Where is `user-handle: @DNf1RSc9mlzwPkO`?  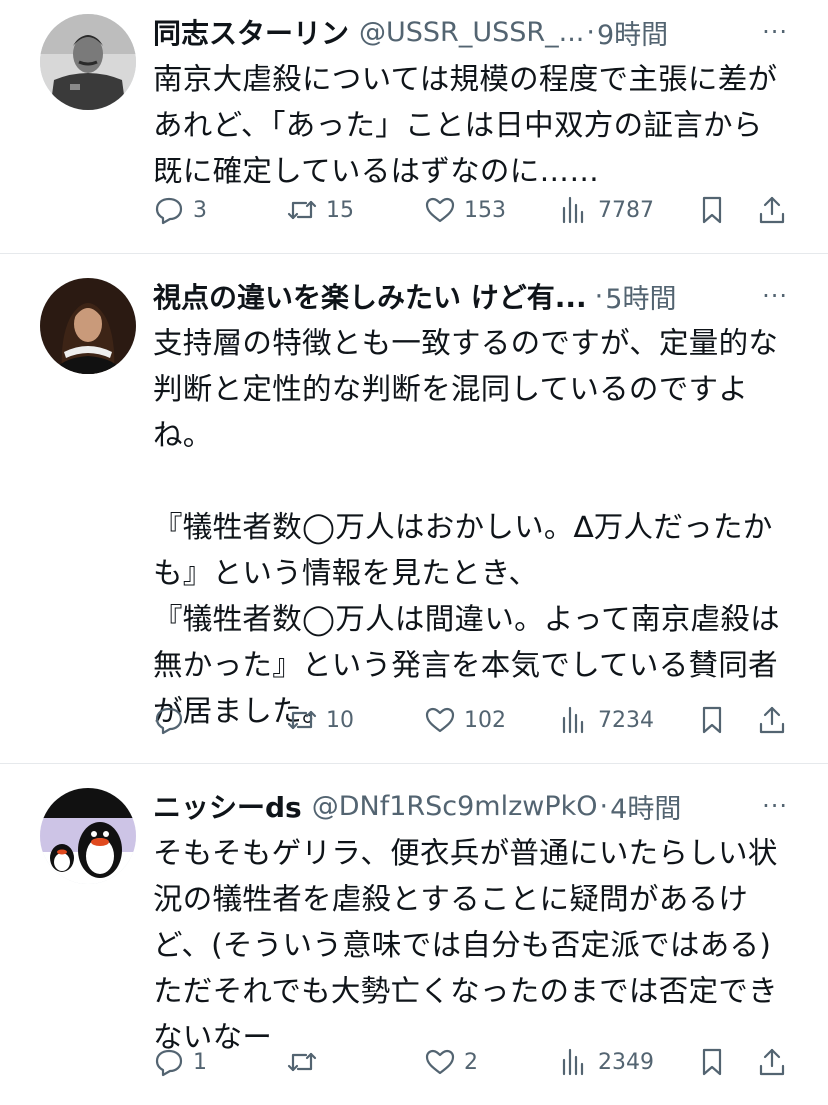
user-handle: @DNf1RSc9mlzwPkO is located at coordinates (455, 806).